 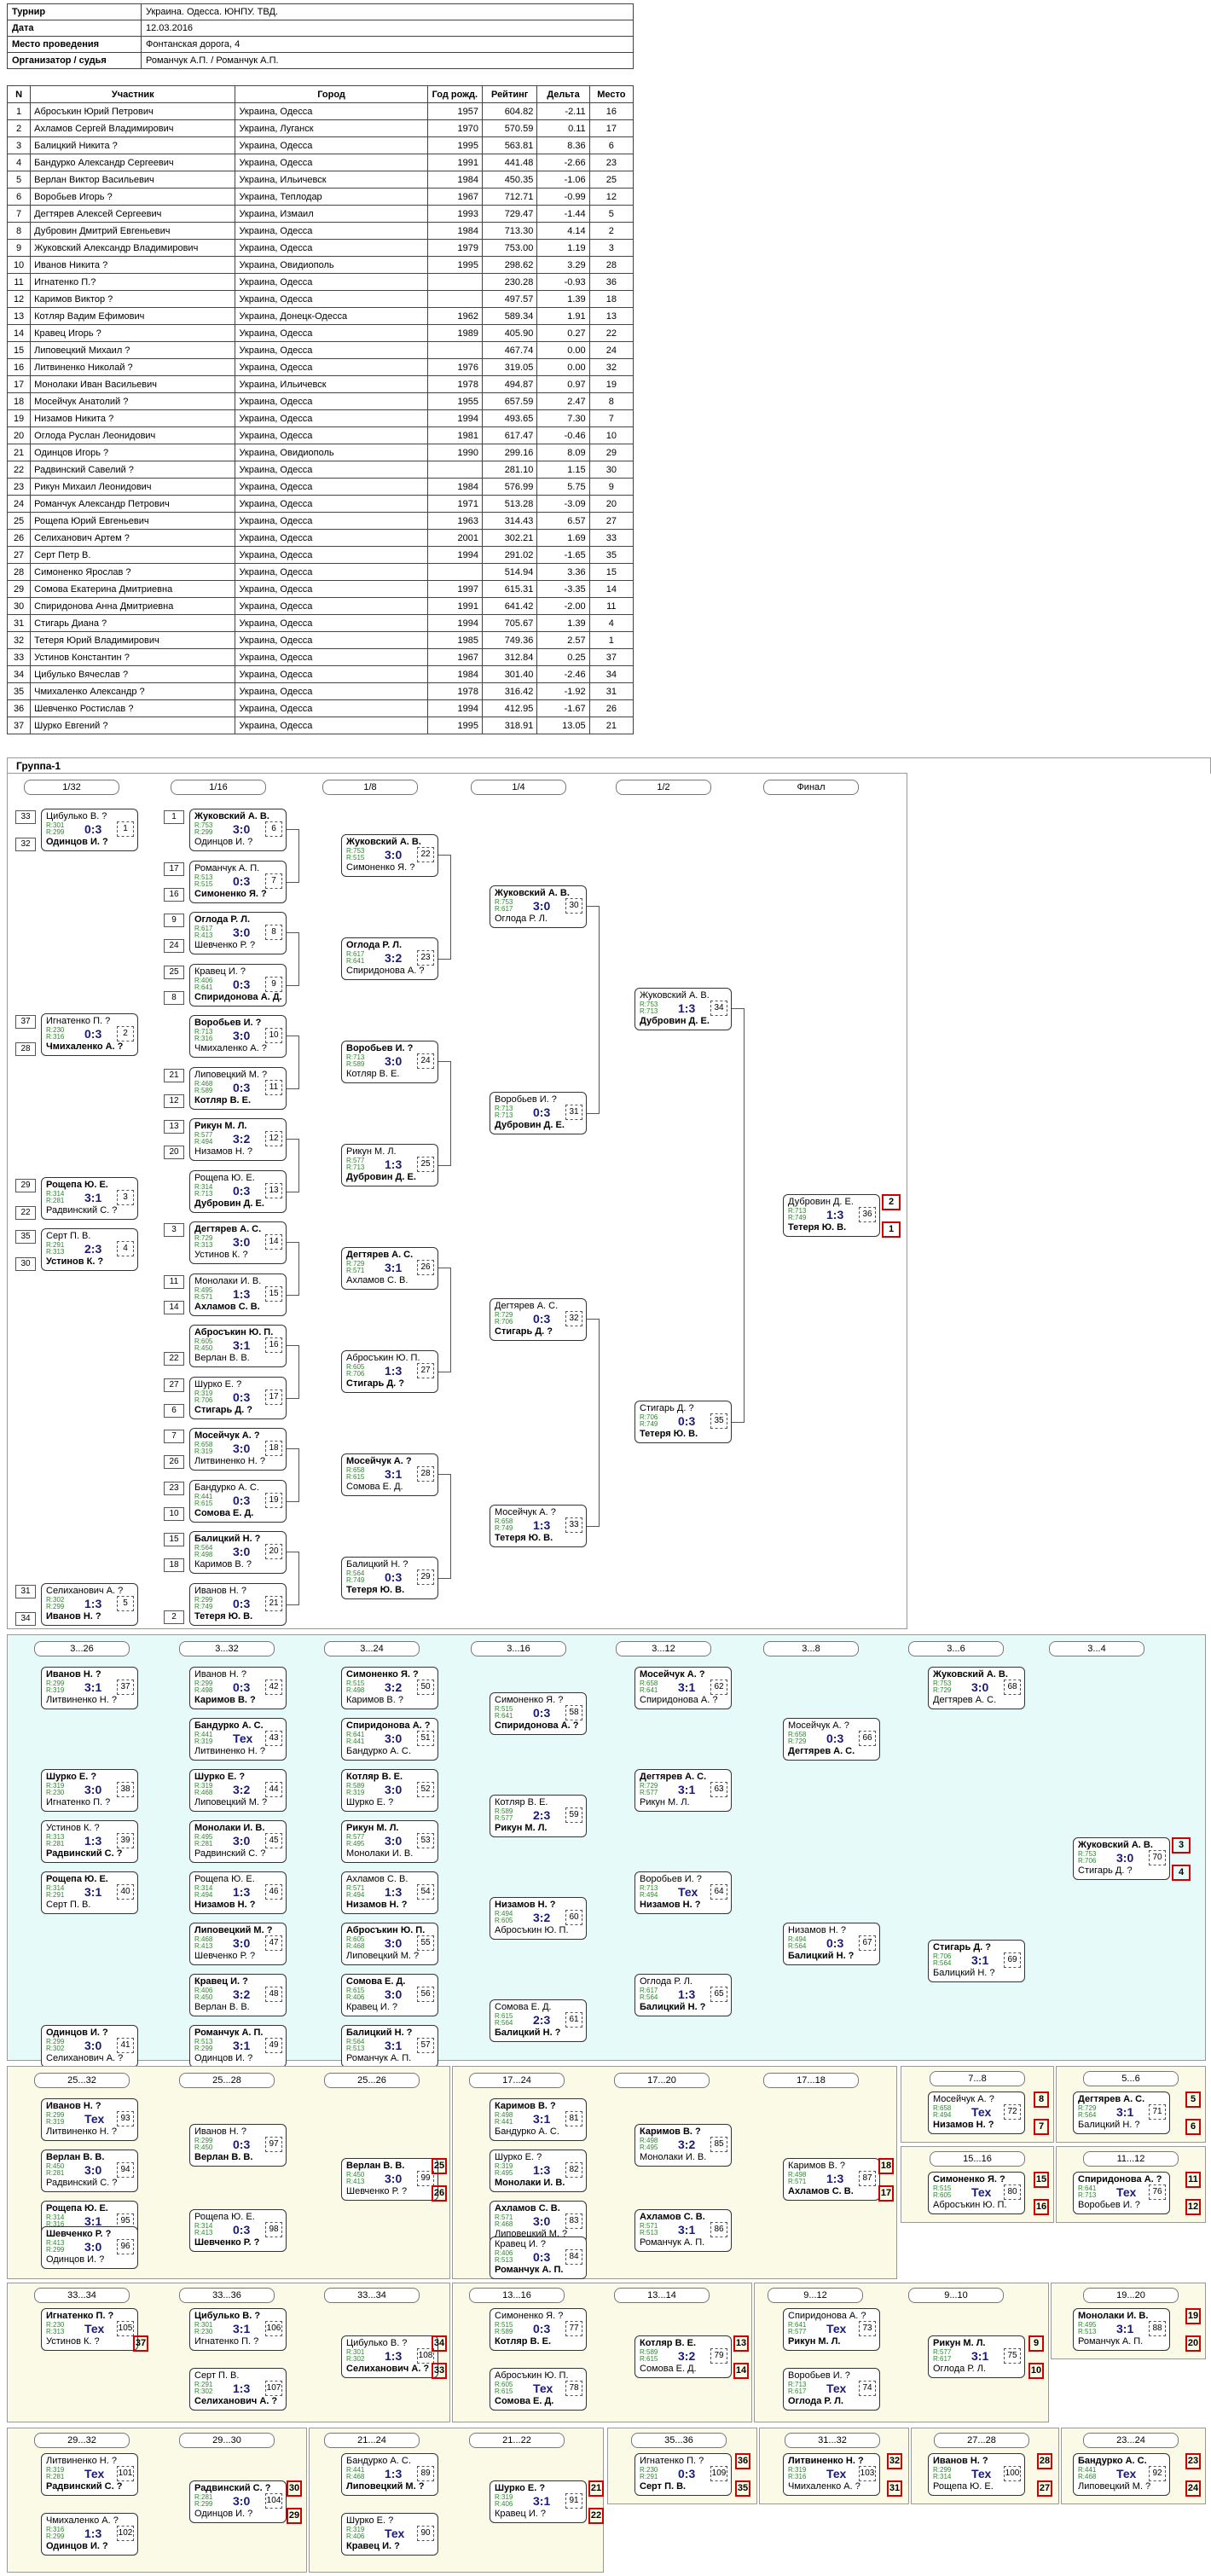 I want to click on player-2-name: Сомова Е. Д., so click(x=524, y=2401).